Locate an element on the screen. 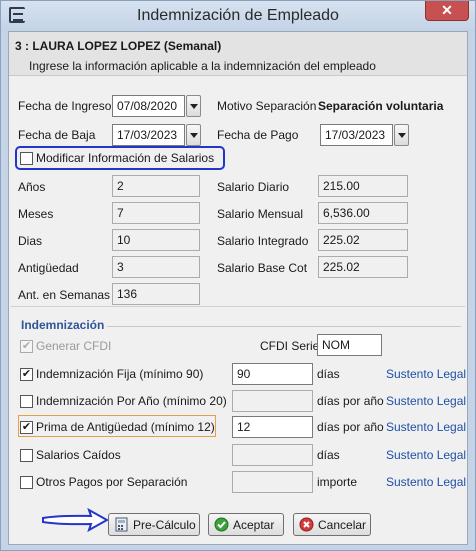  pre-calculo-label: Pre-Cálculo is located at coordinates (164, 525).